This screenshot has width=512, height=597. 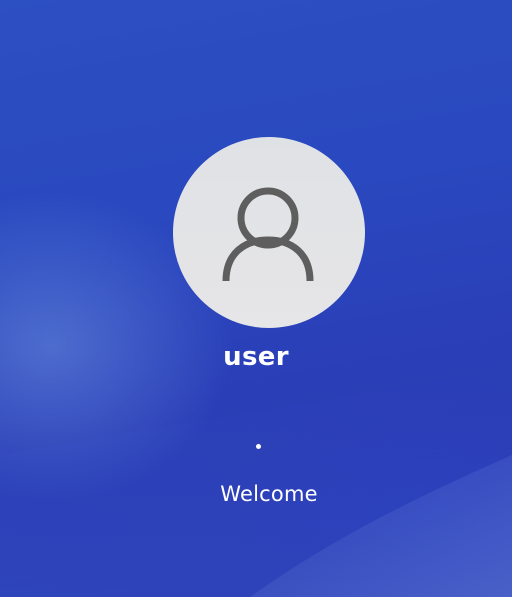 I want to click on user-avatar, so click(x=269, y=232).